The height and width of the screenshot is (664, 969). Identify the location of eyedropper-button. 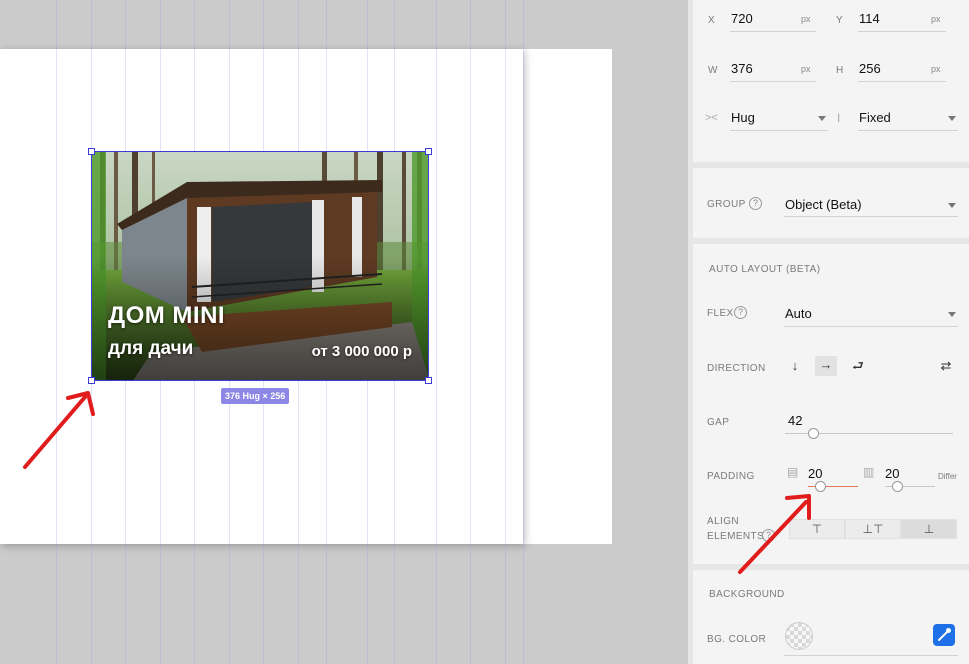
(944, 635).